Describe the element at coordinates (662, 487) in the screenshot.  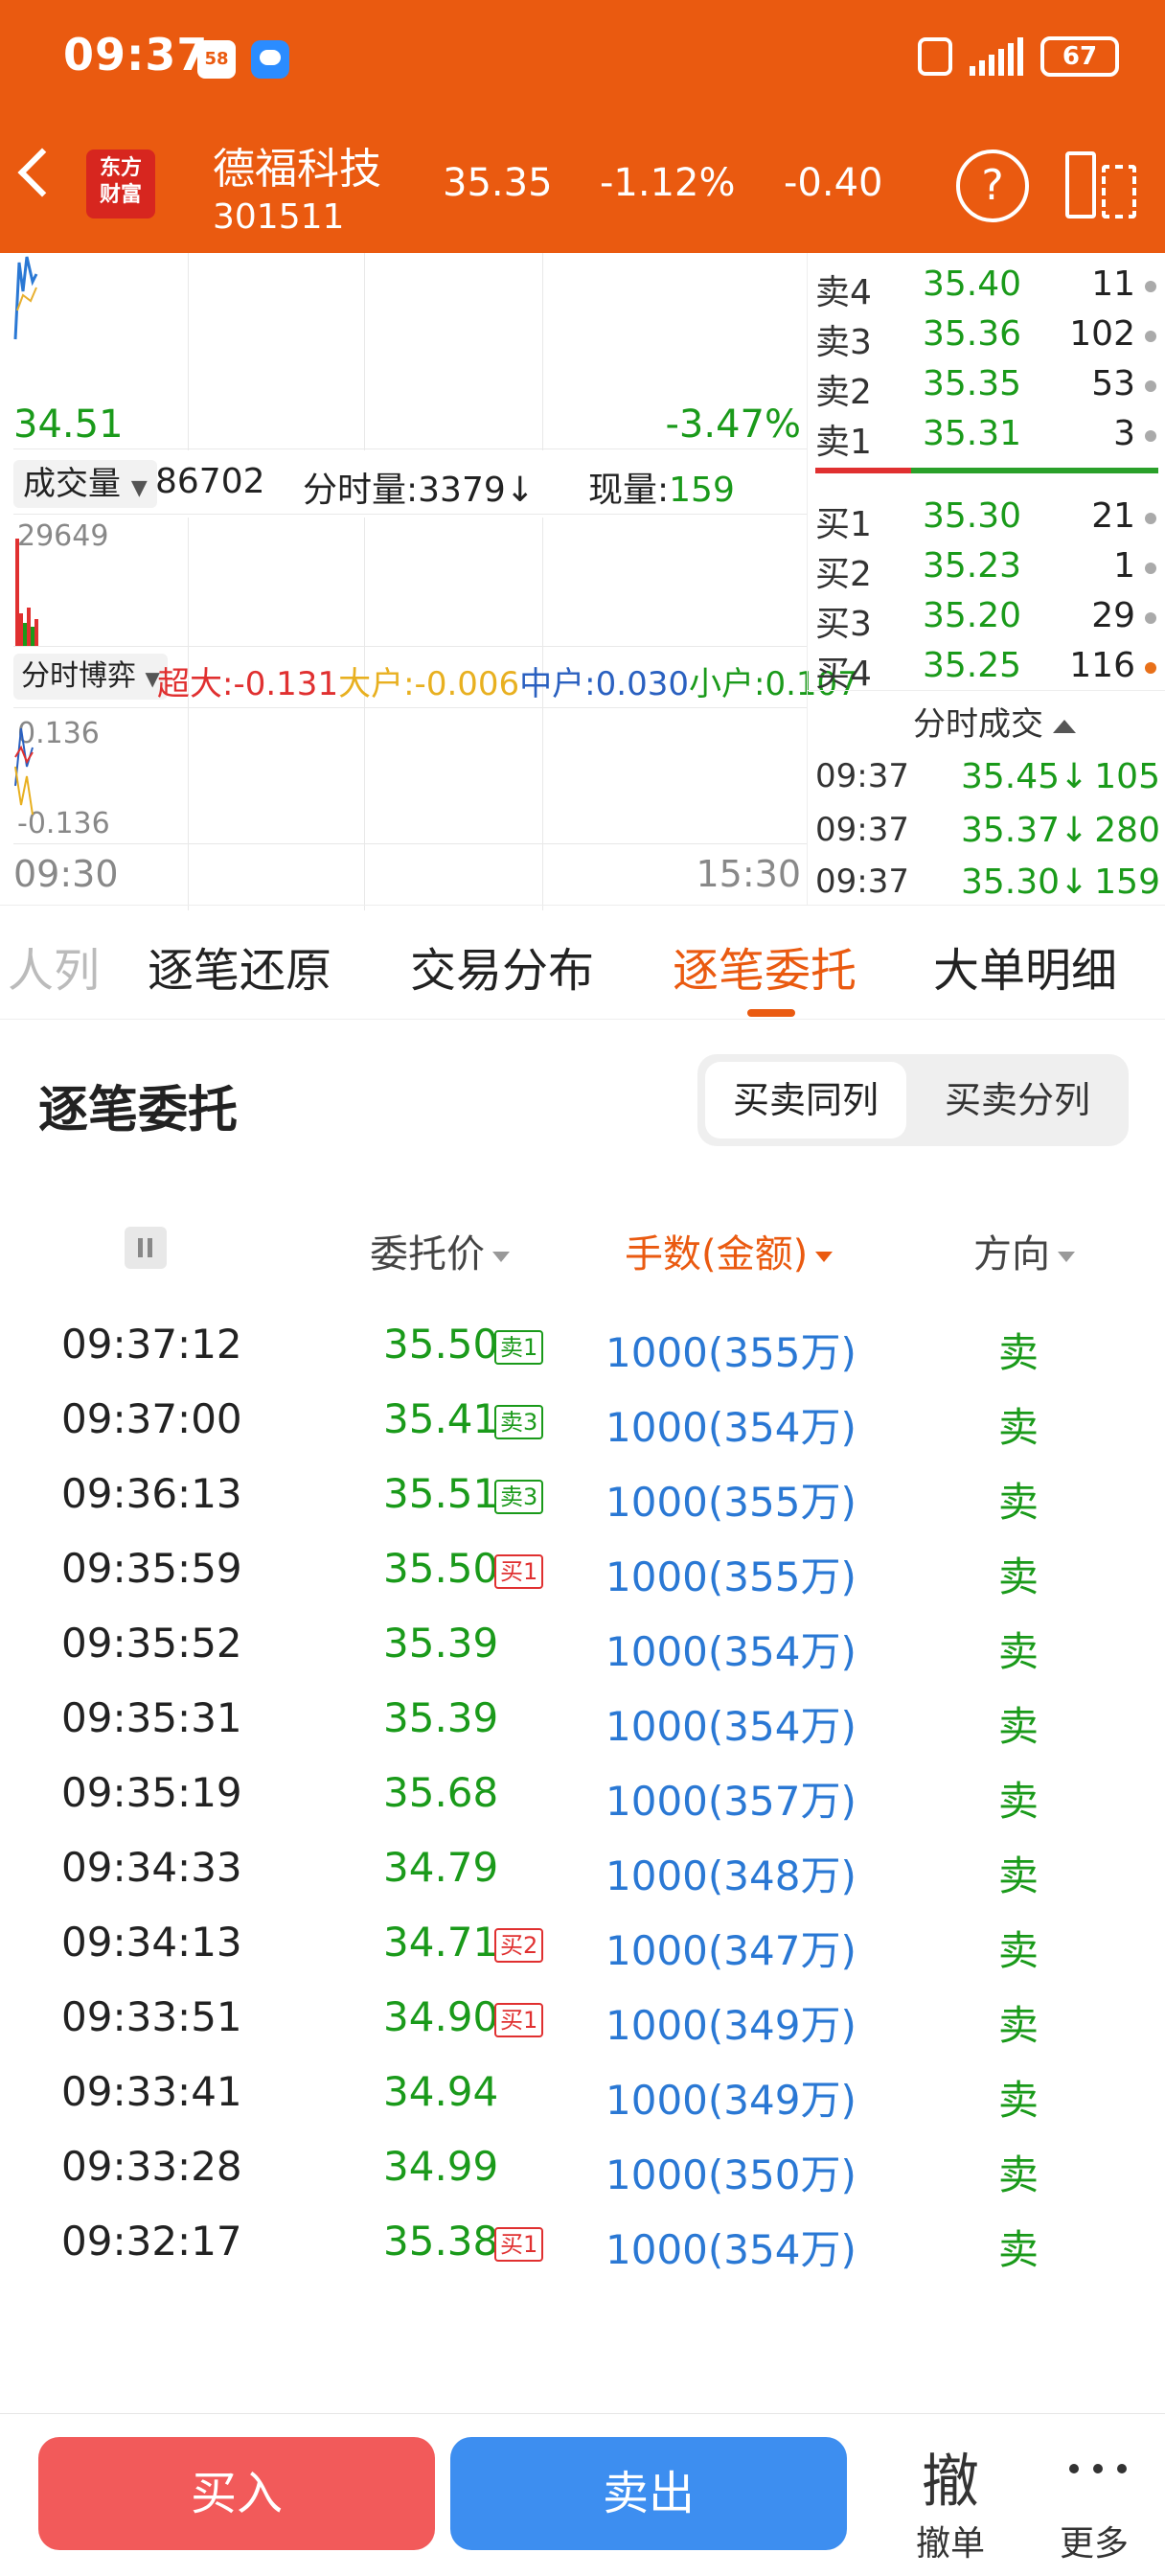
I see `now-volume: 现量:159` at that location.